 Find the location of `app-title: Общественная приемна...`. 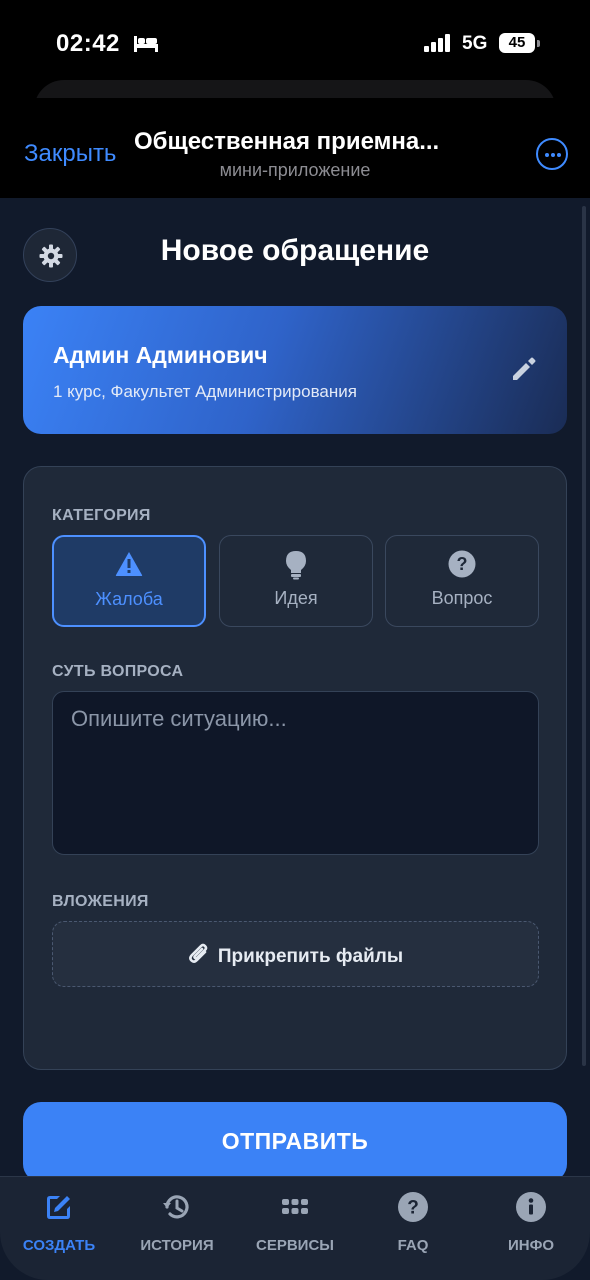

app-title: Общественная приемна... is located at coordinates (287, 141).